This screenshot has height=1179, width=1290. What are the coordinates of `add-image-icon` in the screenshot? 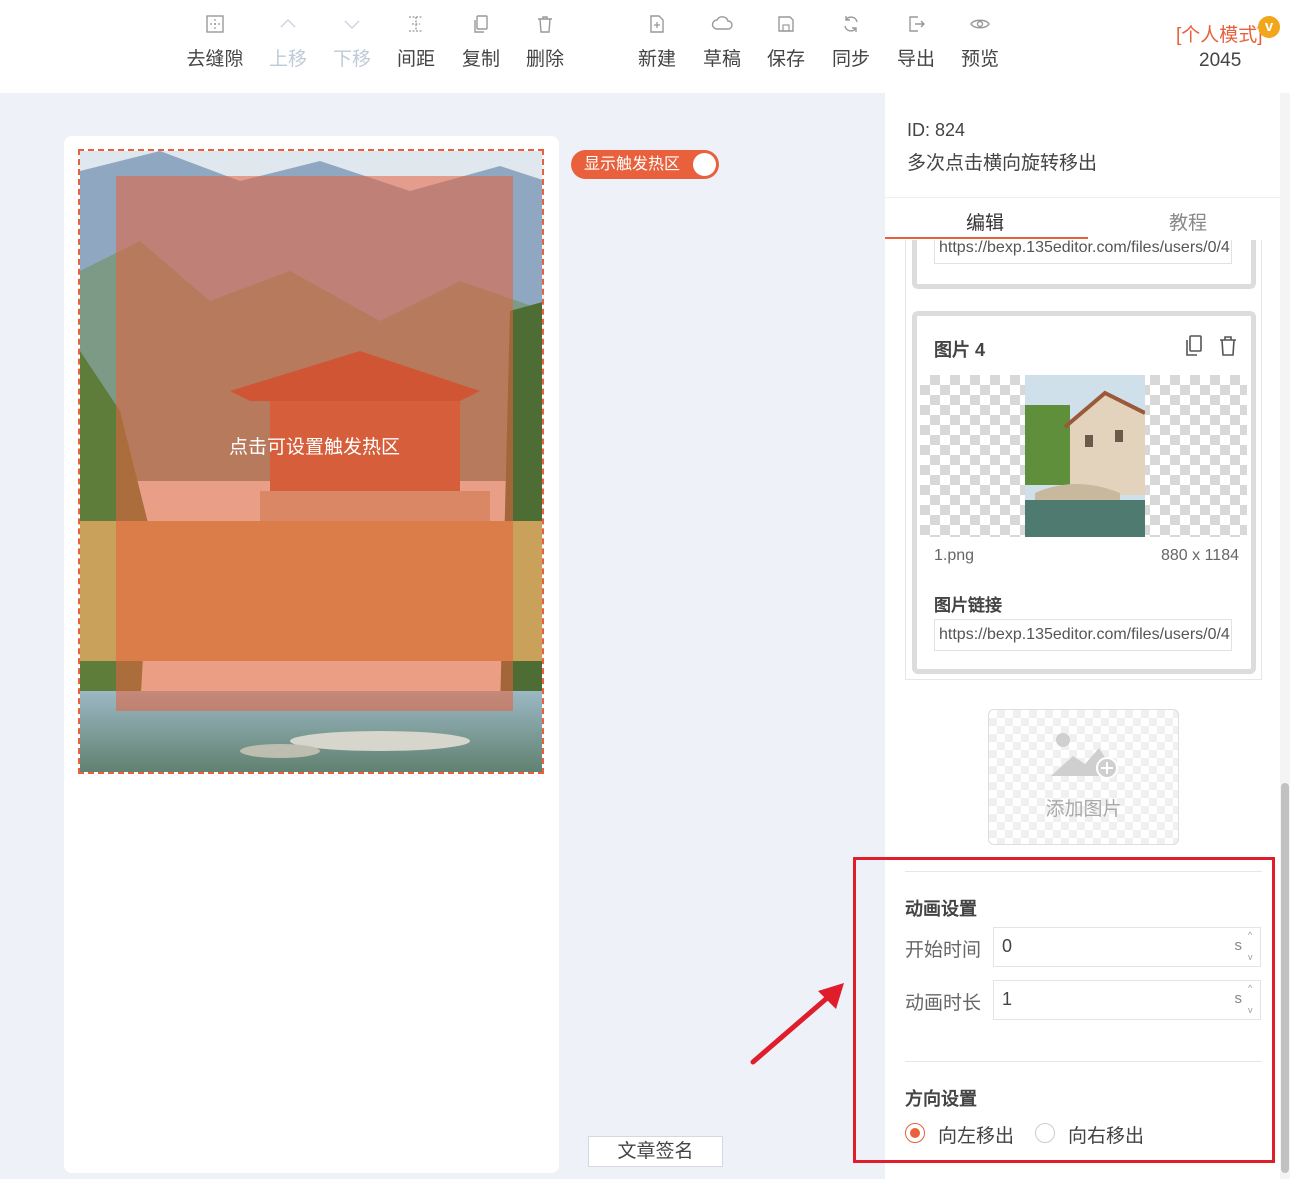 It's located at (1084, 756).